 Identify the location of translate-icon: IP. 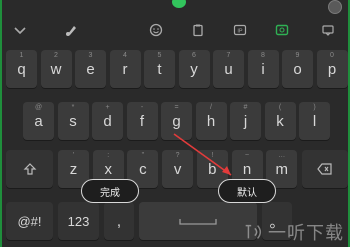
(240, 30).